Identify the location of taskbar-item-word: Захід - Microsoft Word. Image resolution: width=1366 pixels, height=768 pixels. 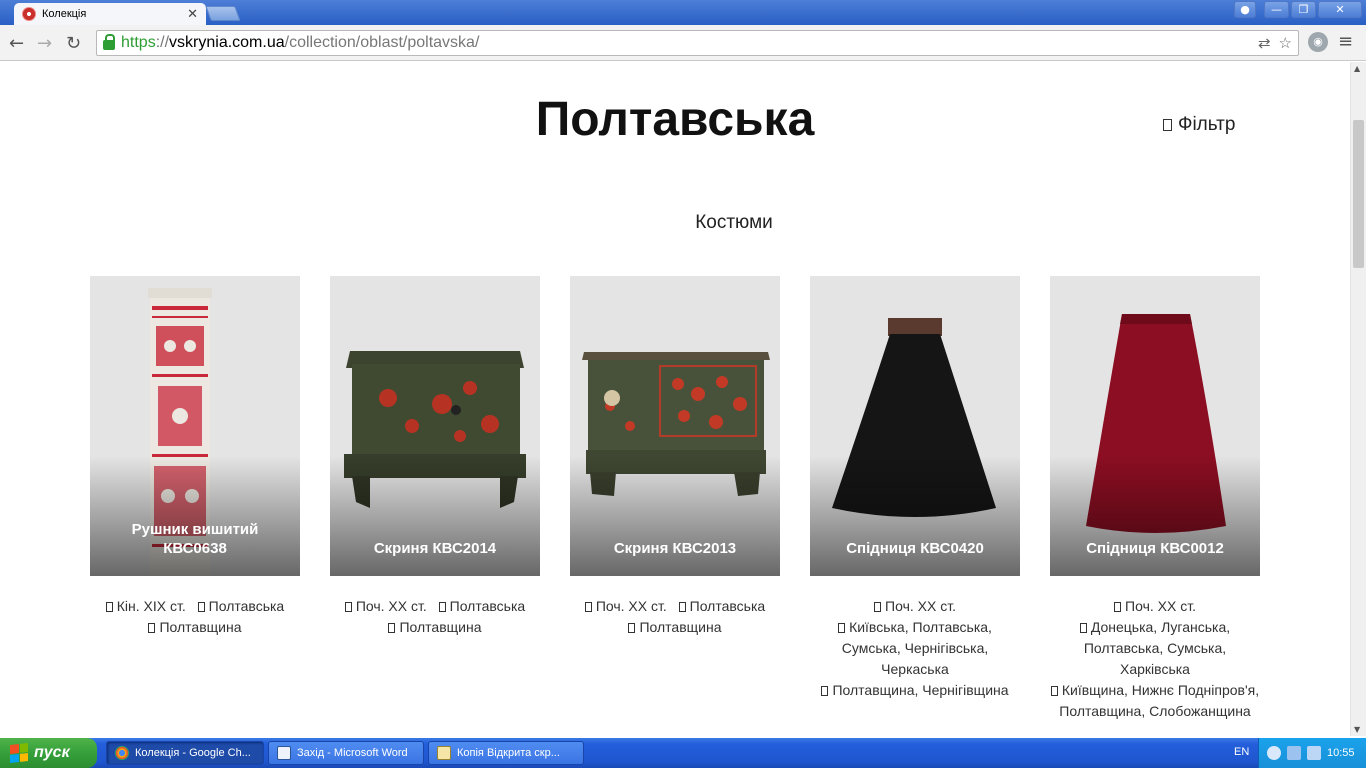
(346, 753).